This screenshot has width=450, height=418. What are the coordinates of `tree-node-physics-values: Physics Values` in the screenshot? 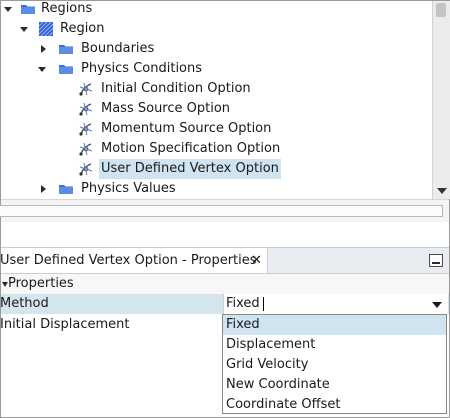 It's located at (217, 189).